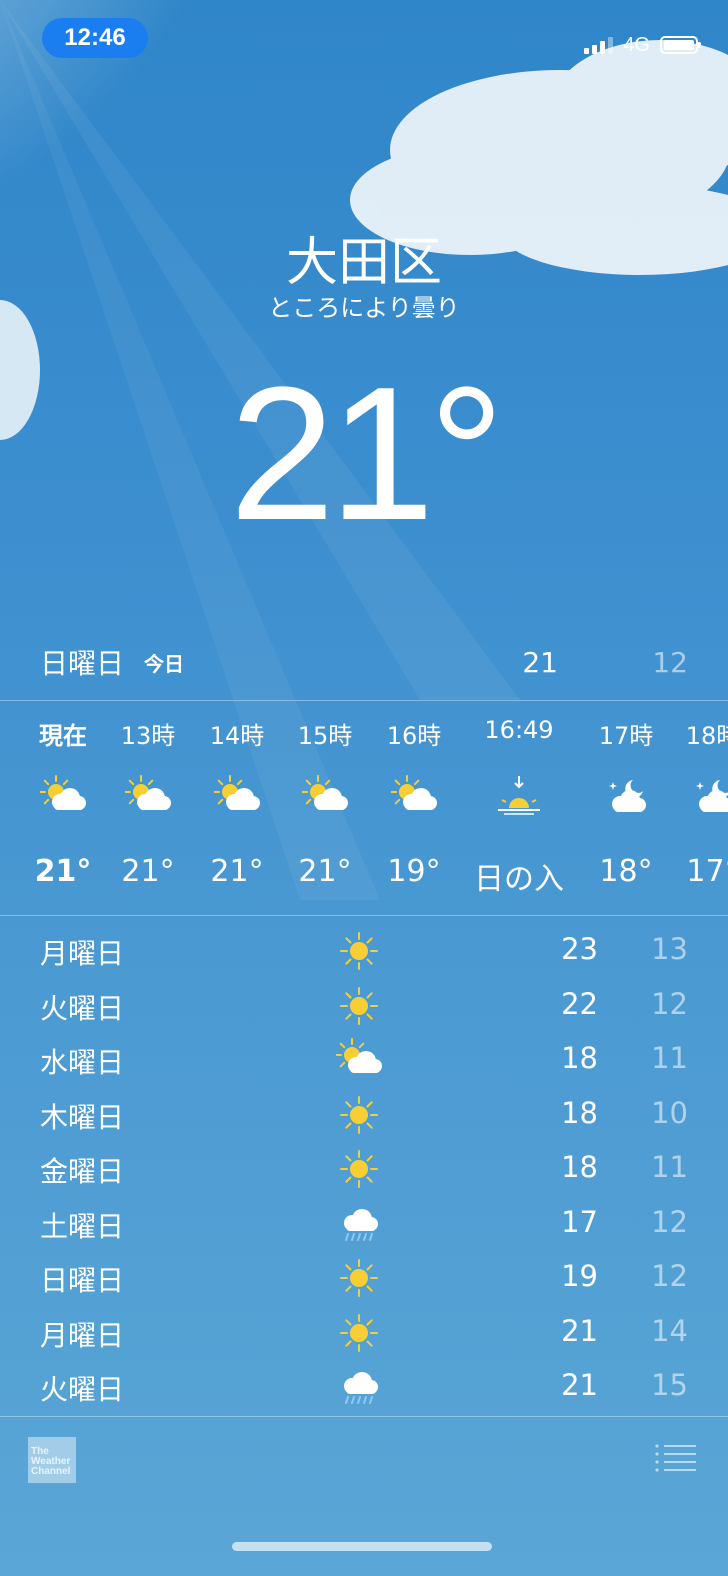  Describe the element at coordinates (579, 1276) in the screenshot. I see `day-high: 19` at that location.